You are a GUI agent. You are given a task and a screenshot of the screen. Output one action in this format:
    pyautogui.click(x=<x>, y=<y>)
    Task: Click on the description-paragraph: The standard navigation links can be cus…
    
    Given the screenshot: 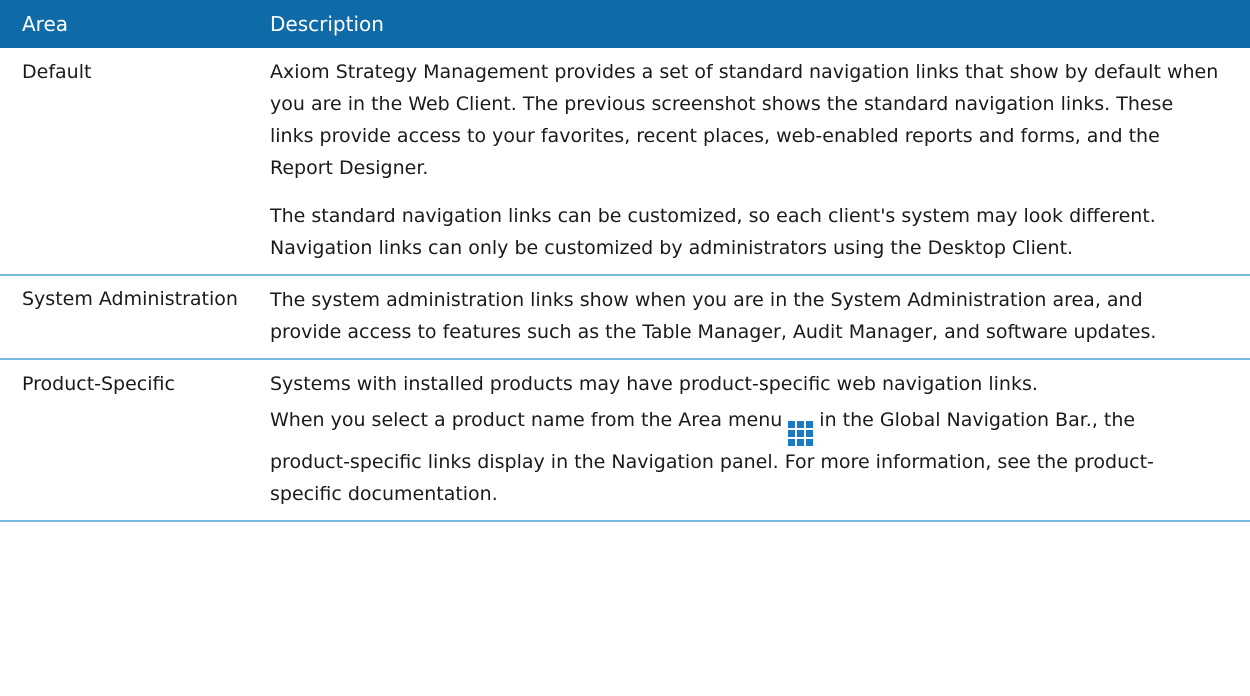 What is the action you would take?
    pyautogui.click(x=713, y=232)
    